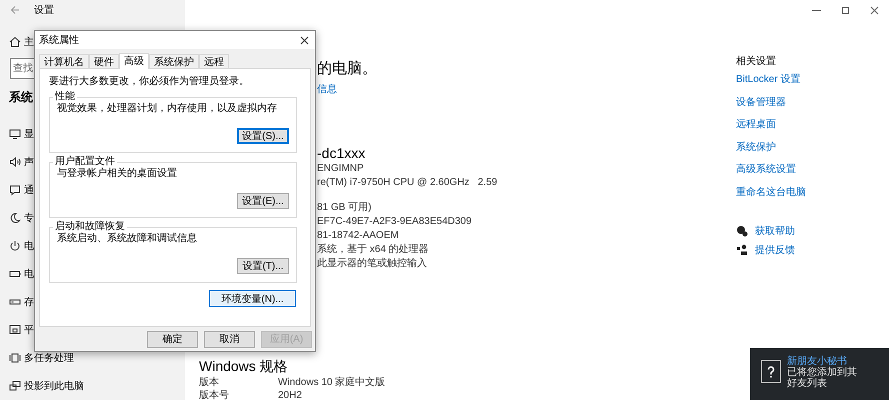  What do you see at coordinates (341, 153) in the screenshot?
I see `device-name: -dc1xxx` at bounding box center [341, 153].